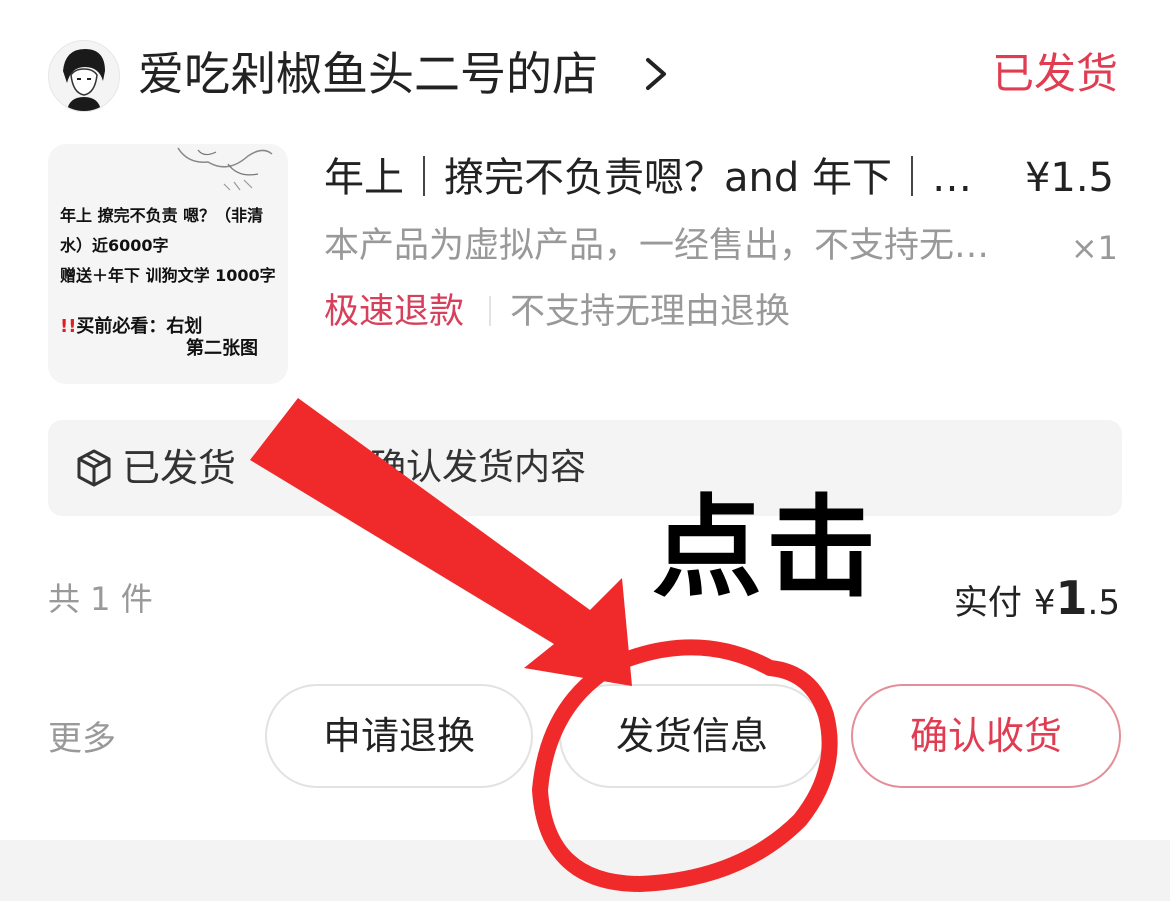  I want to click on avatar-portrait-icon, so click(84, 76).